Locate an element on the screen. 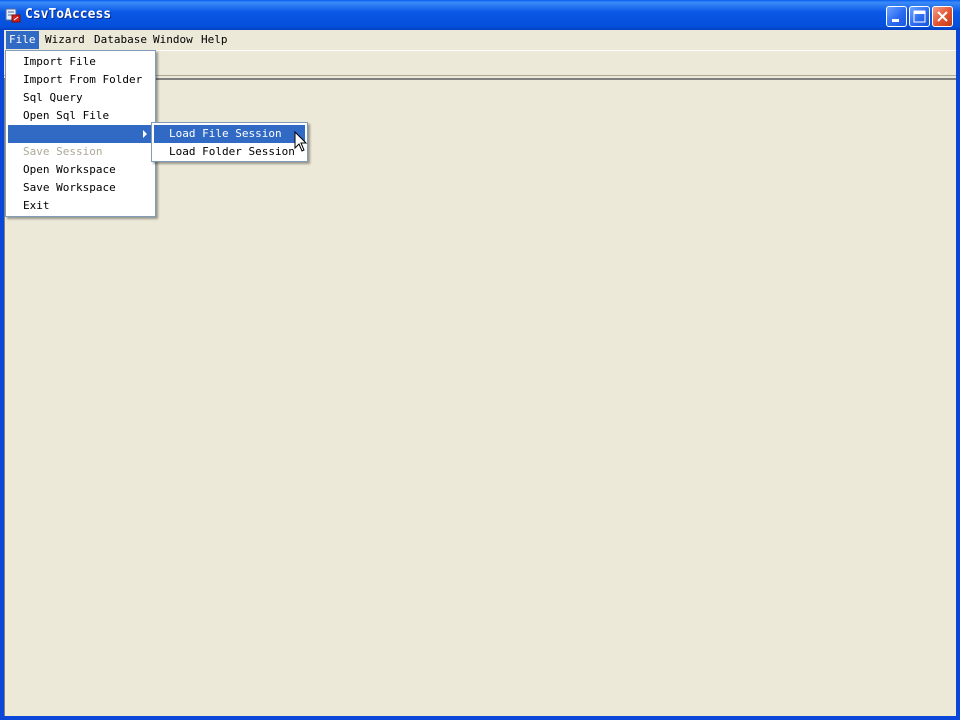 The height and width of the screenshot is (720, 960). close-button is located at coordinates (942, 16).